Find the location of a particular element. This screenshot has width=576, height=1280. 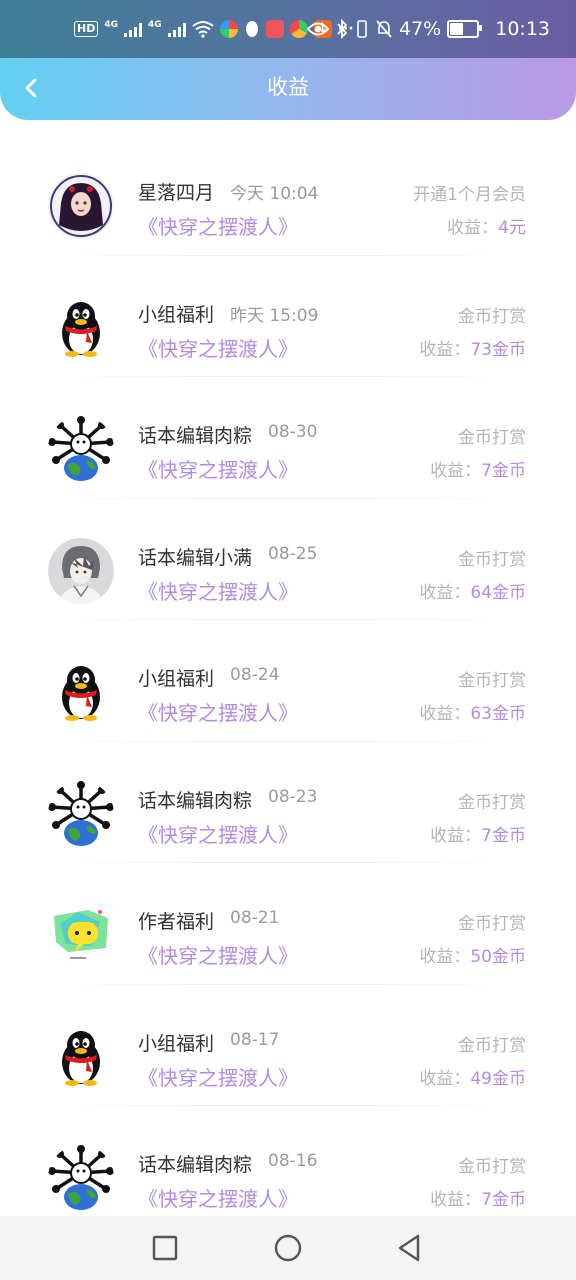

net-label-1: 4G is located at coordinates (111, 25).